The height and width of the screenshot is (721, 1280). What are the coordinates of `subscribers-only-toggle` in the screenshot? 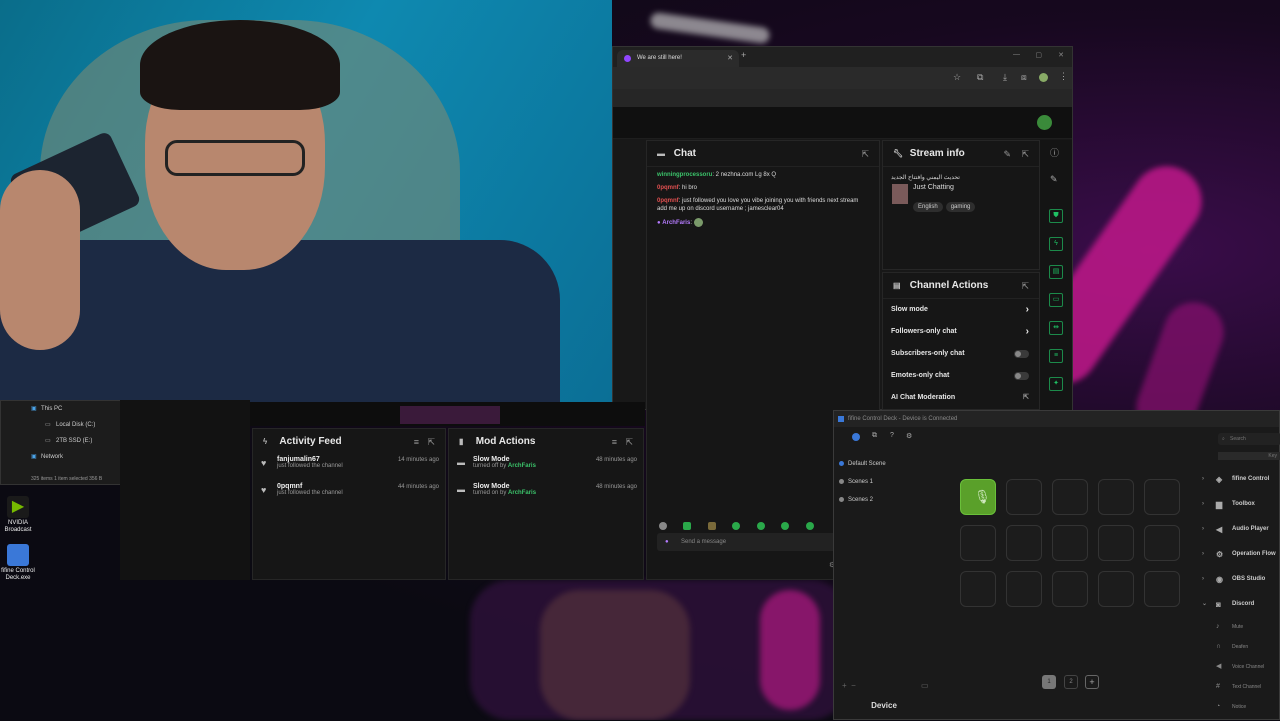 It's located at (1021, 354).